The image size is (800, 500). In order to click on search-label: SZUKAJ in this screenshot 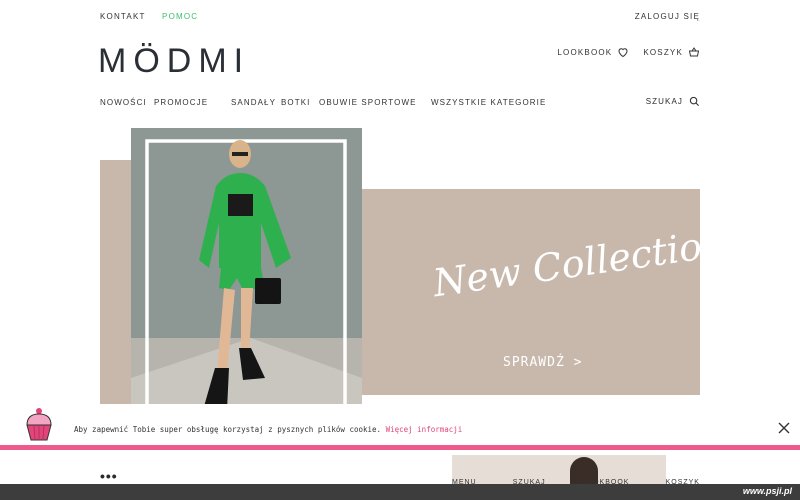, I will do `click(664, 101)`.